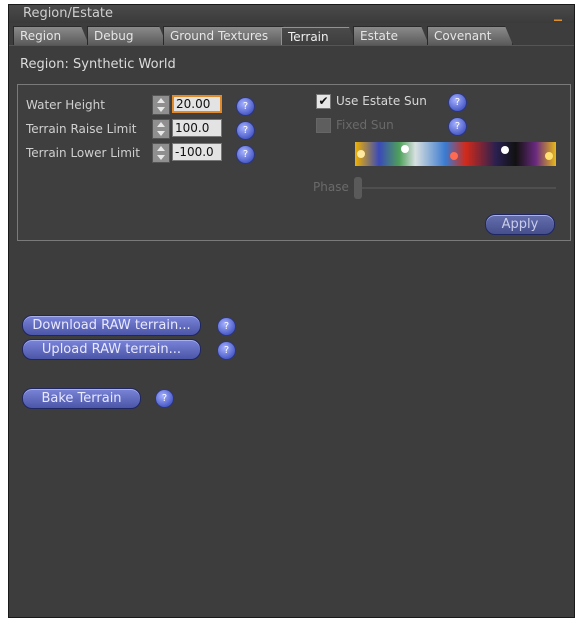 The image size is (576, 619). I want to click on terrain-raise-limit-label: Terrain Raise Limit, so click(81, 129).